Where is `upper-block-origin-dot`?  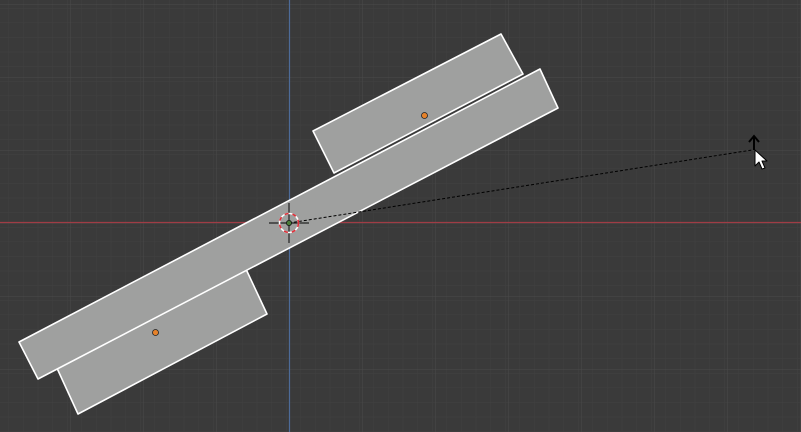 upper-block-origin-dot is located at coordinates (424, 115).